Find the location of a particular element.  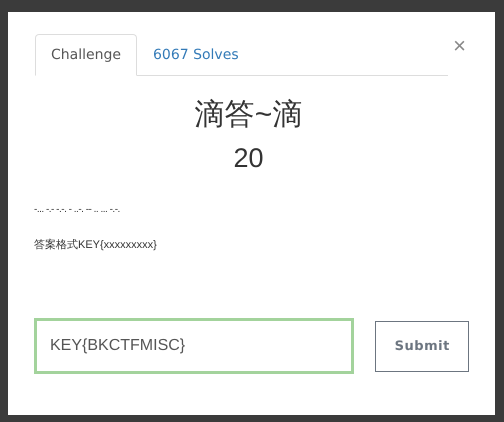

close-button: × is located at coordinates (459, 46).